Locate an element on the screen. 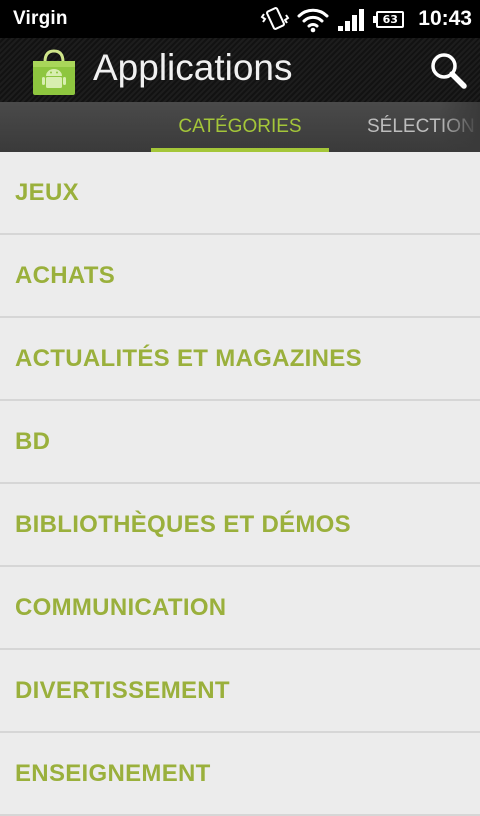  category-item-bd: BD is located at coordinates (240, 442).